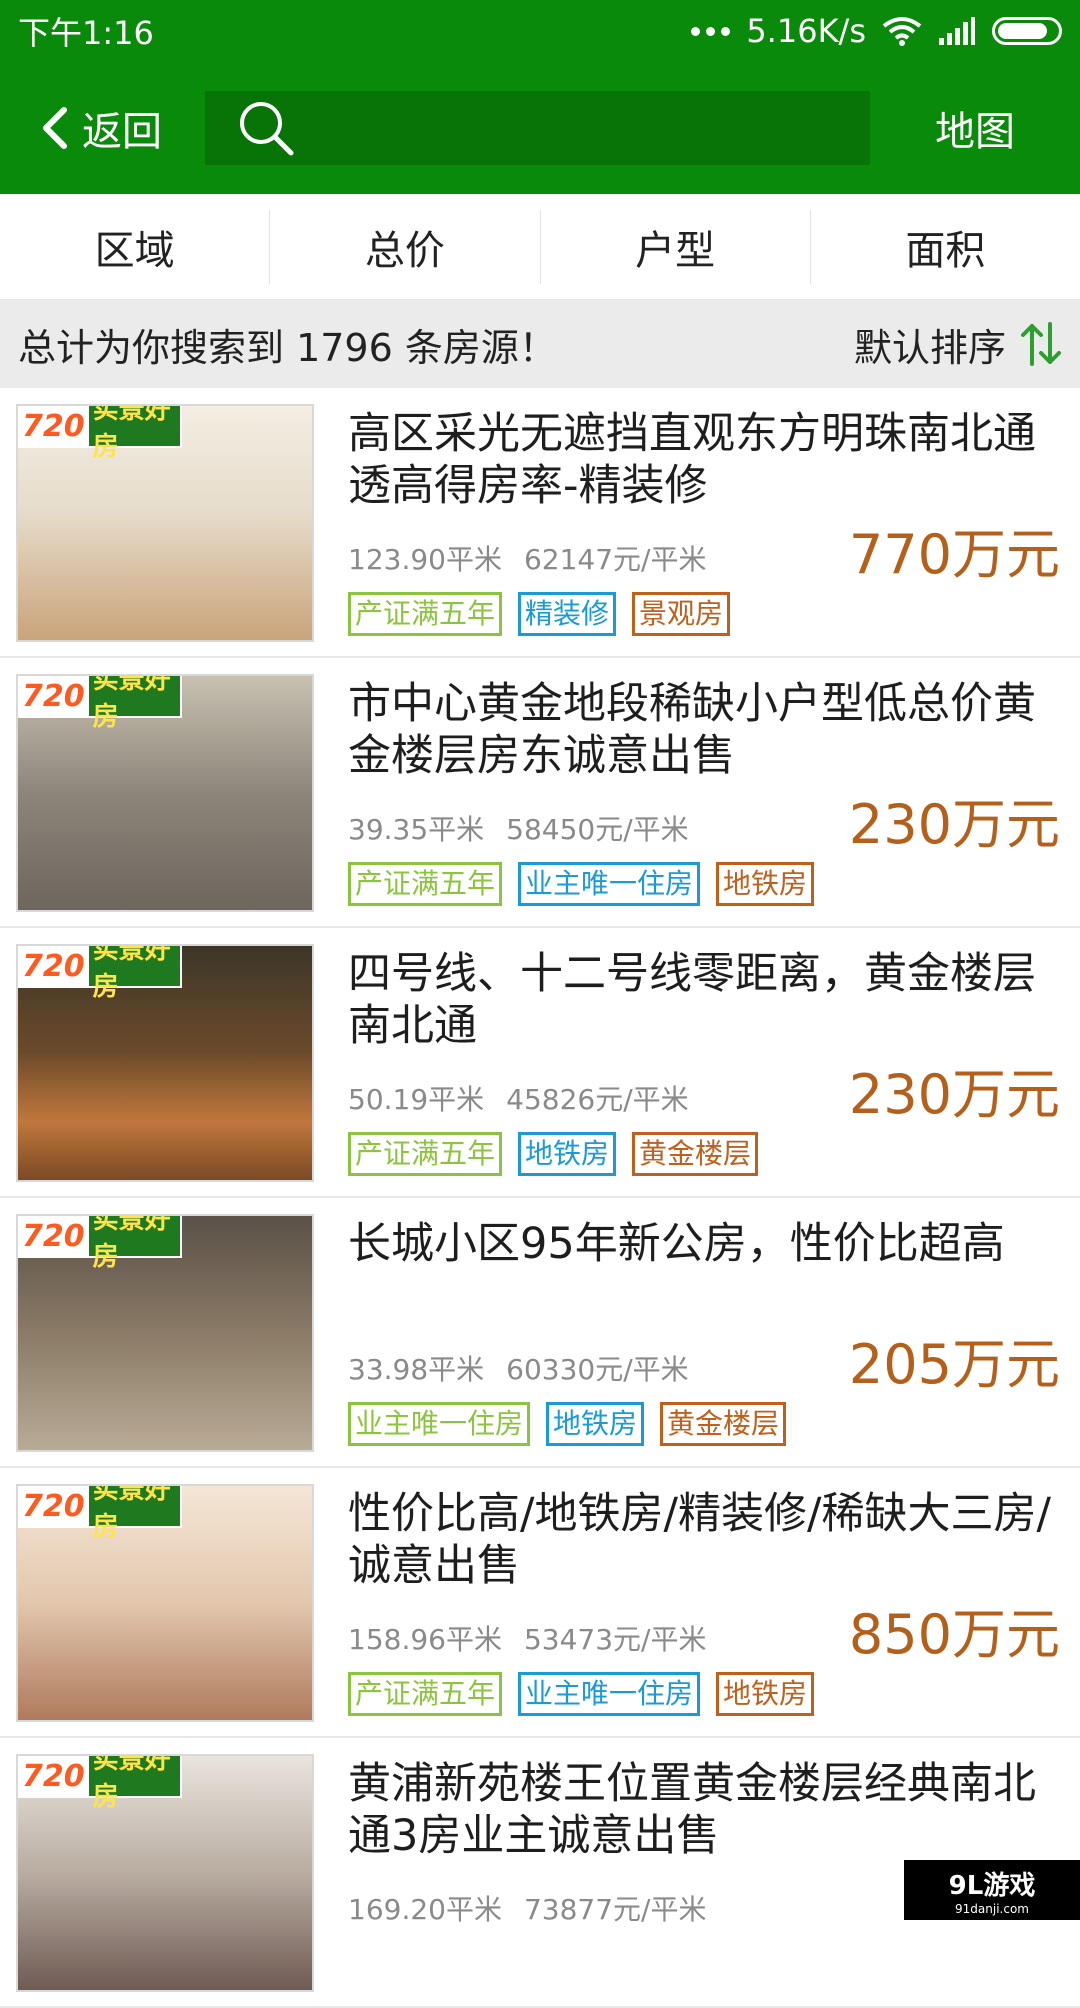  Describe the element at coordinates (540, 31) in the screenshot. I see `status-bar: 下午1:16 5.16K/s` at that location.